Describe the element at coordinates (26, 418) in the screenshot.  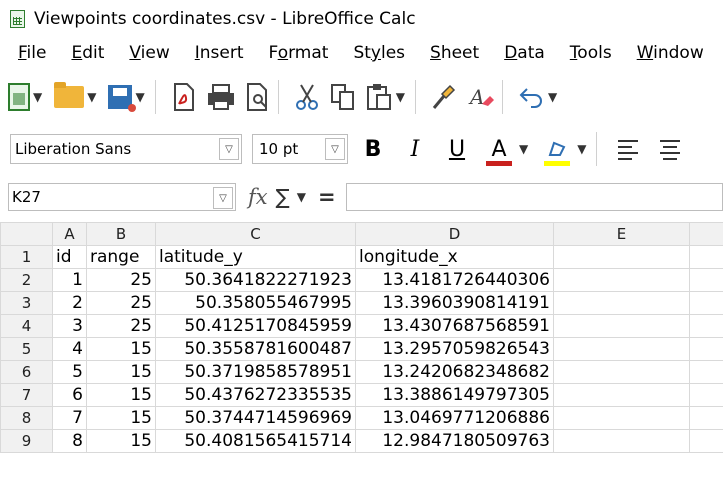
I see `row-header: 8` at that location.